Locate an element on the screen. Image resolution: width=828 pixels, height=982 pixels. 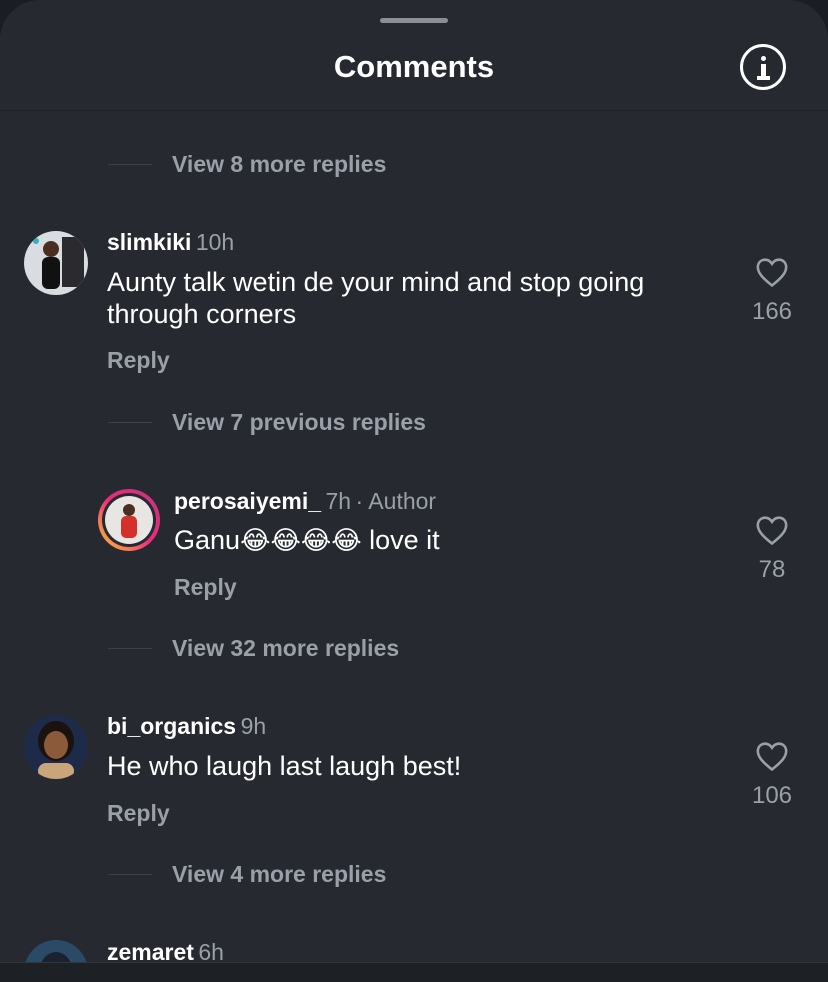
timestamp: 10h is located at coordinates (215, 242).